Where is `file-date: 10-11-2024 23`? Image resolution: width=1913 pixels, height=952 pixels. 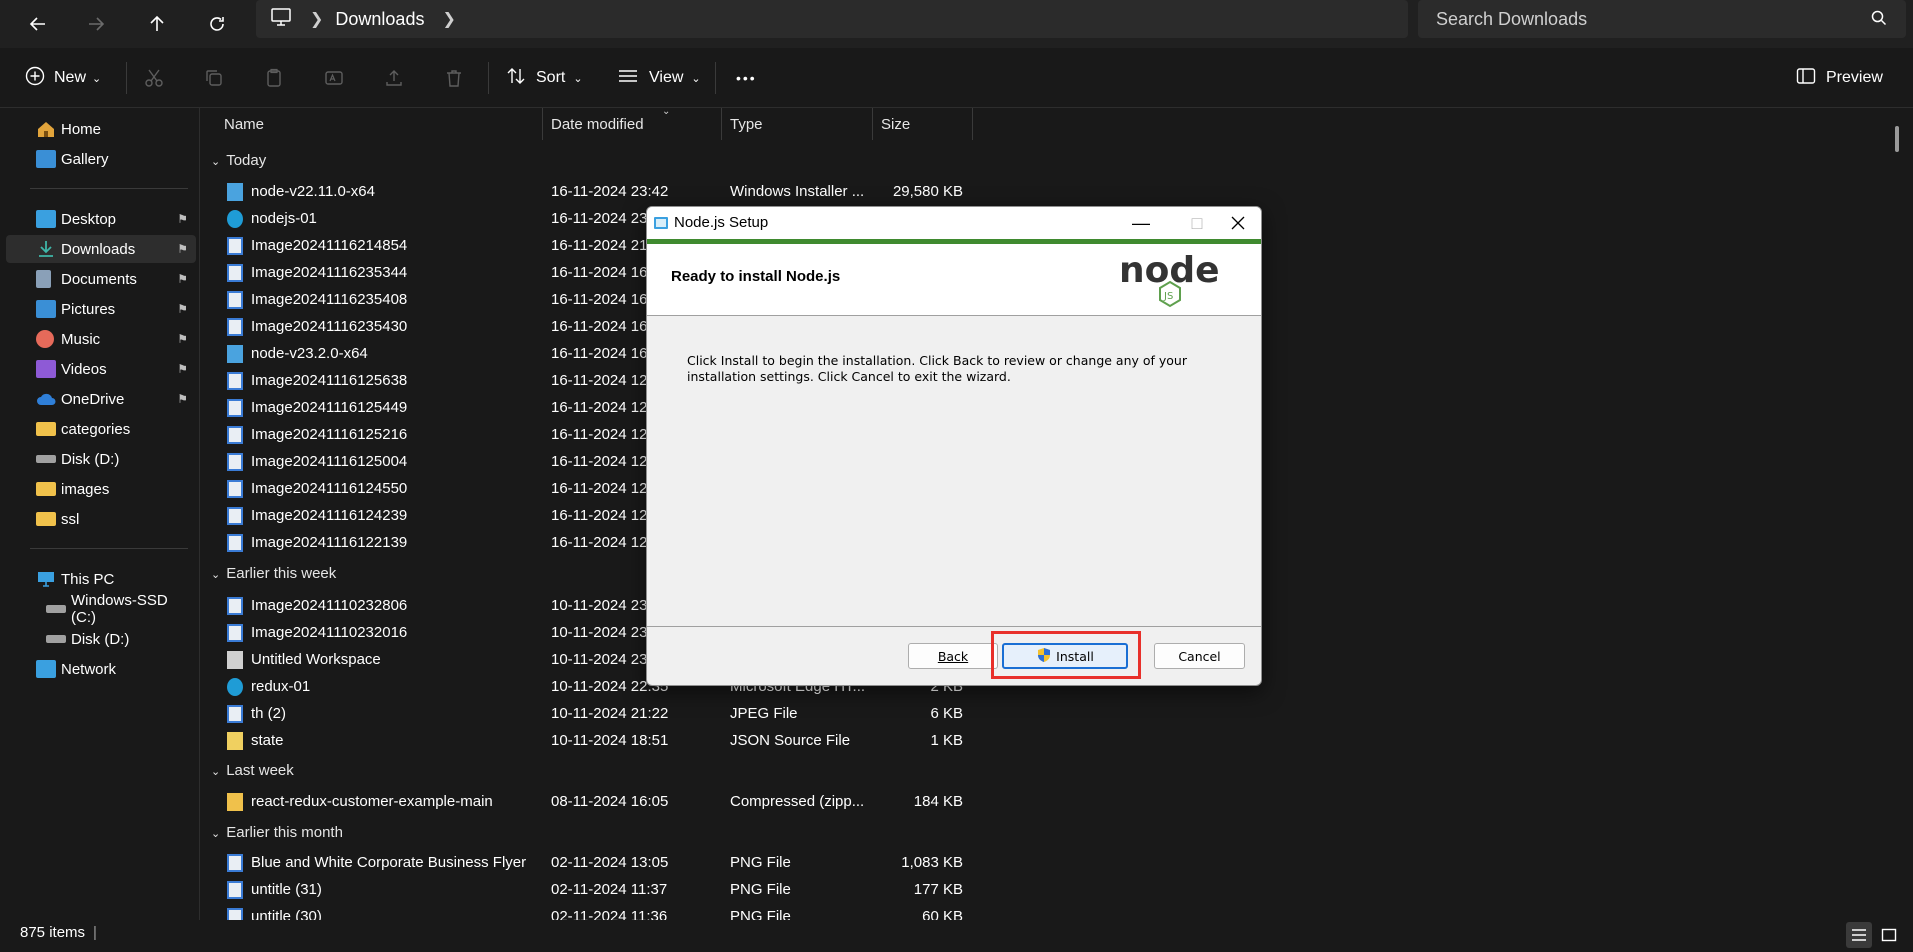 file-date: 10-11-2024 23 is located at coordinates (599, 605).